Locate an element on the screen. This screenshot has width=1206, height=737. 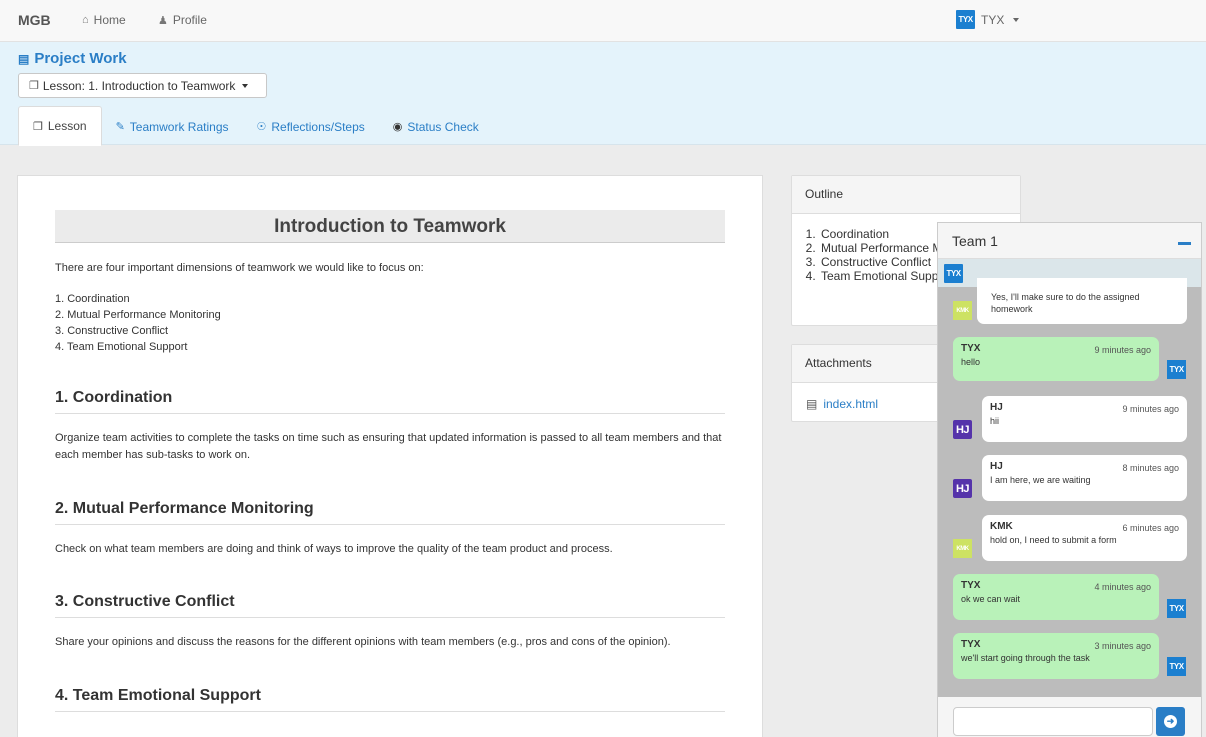
message-time: 8 minutes ago is located at coordinates (1150, 468).